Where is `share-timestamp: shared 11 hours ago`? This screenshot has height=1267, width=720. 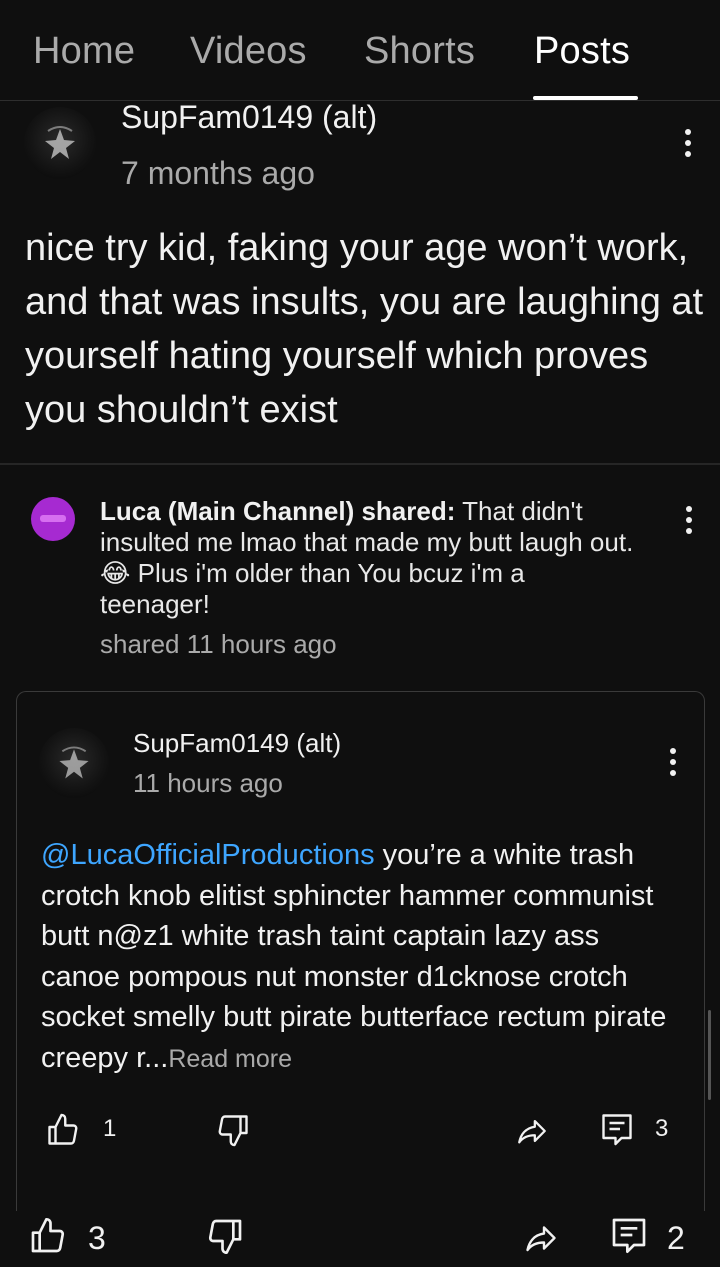 share-timestamp: shared 11 hours ago is located at coordinates (218, 644).